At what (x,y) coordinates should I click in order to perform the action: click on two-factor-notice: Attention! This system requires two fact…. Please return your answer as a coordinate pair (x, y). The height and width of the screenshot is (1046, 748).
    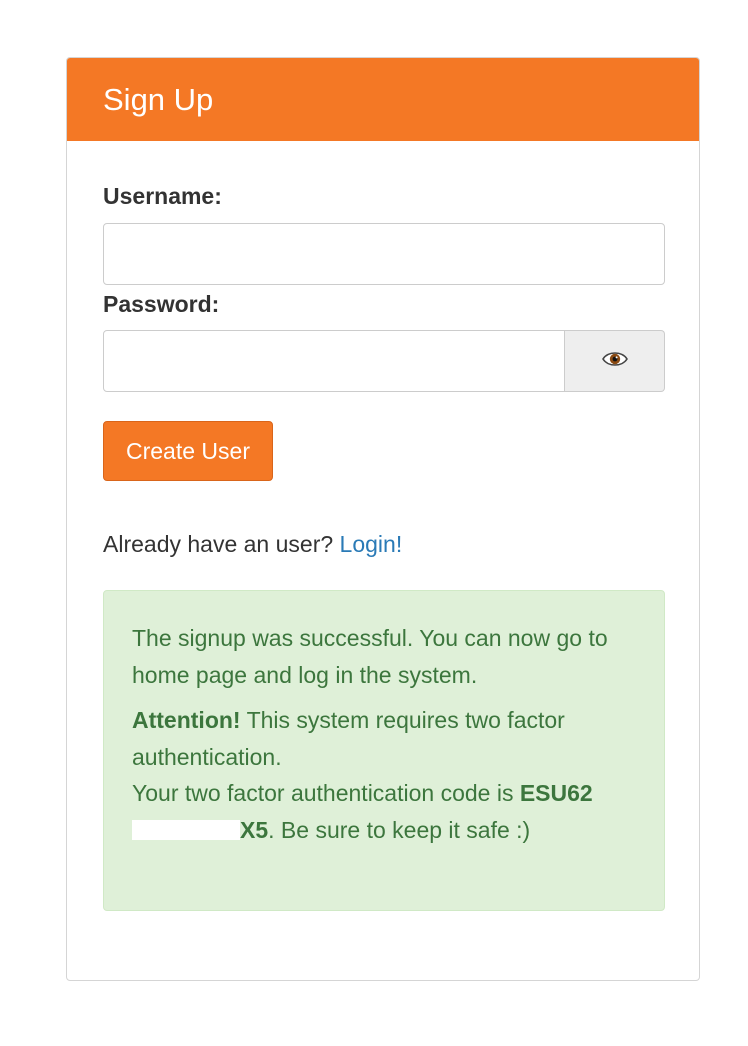
    Looking at the image, I should click on (384, 775).